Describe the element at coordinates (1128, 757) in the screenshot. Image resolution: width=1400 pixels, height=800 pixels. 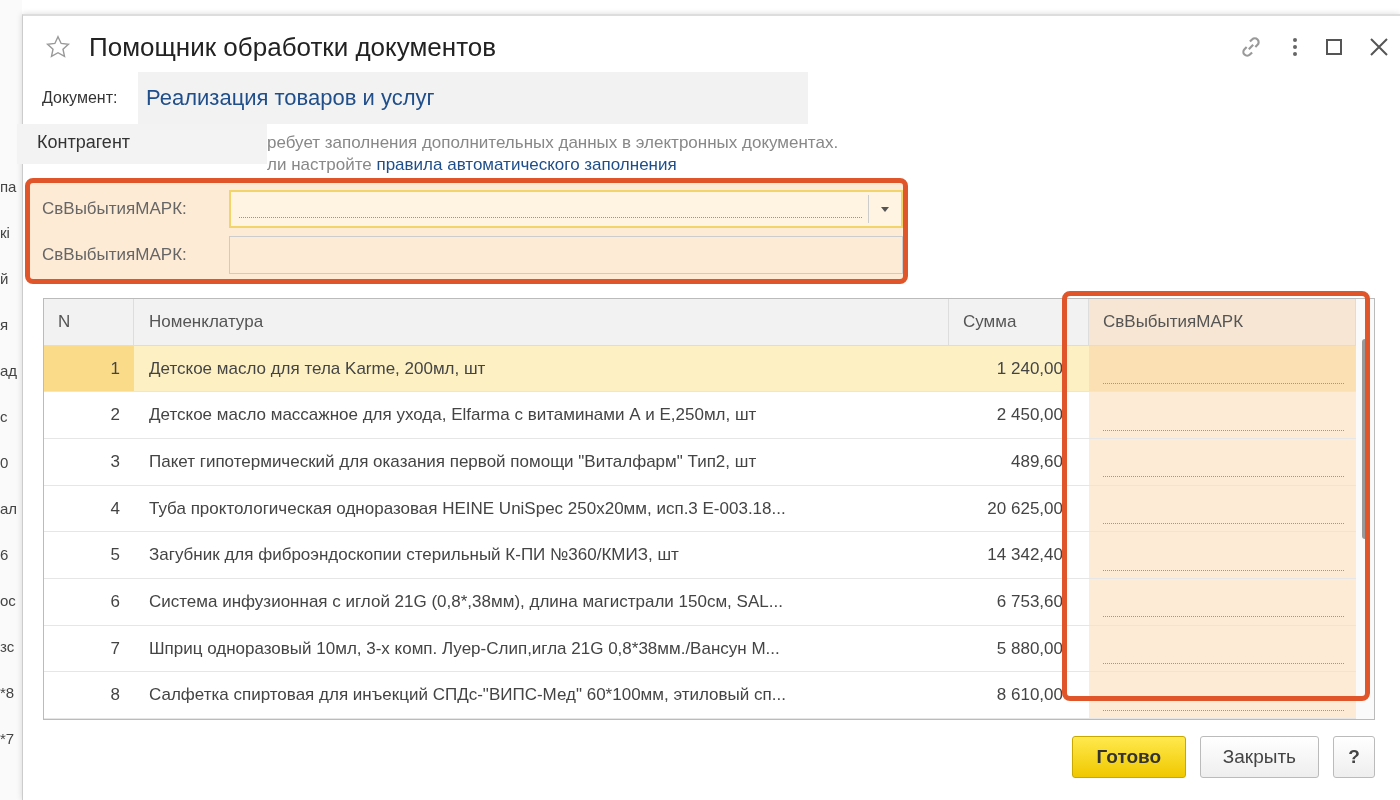
I see `dialog-button: Готово` at that location.